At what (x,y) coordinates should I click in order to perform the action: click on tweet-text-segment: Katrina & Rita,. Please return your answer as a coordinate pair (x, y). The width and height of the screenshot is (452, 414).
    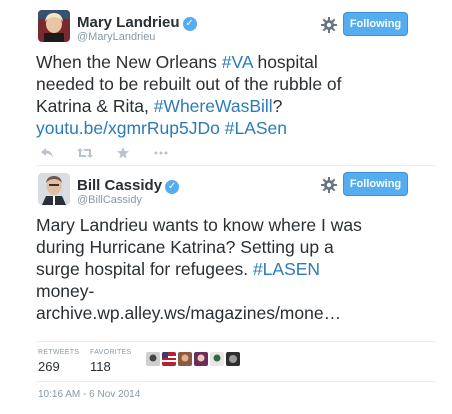
    Looking at the image, I should click on (95, 106).